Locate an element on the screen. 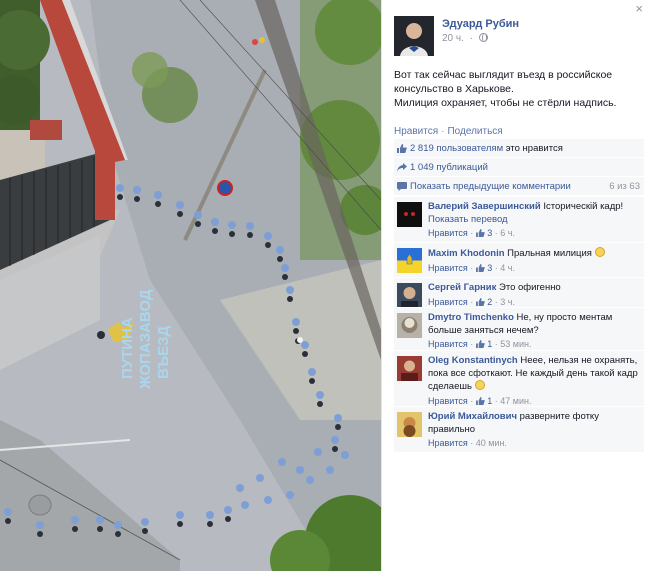  commenter-name: Валерий Завершинский is located at coordinates (484, 206).